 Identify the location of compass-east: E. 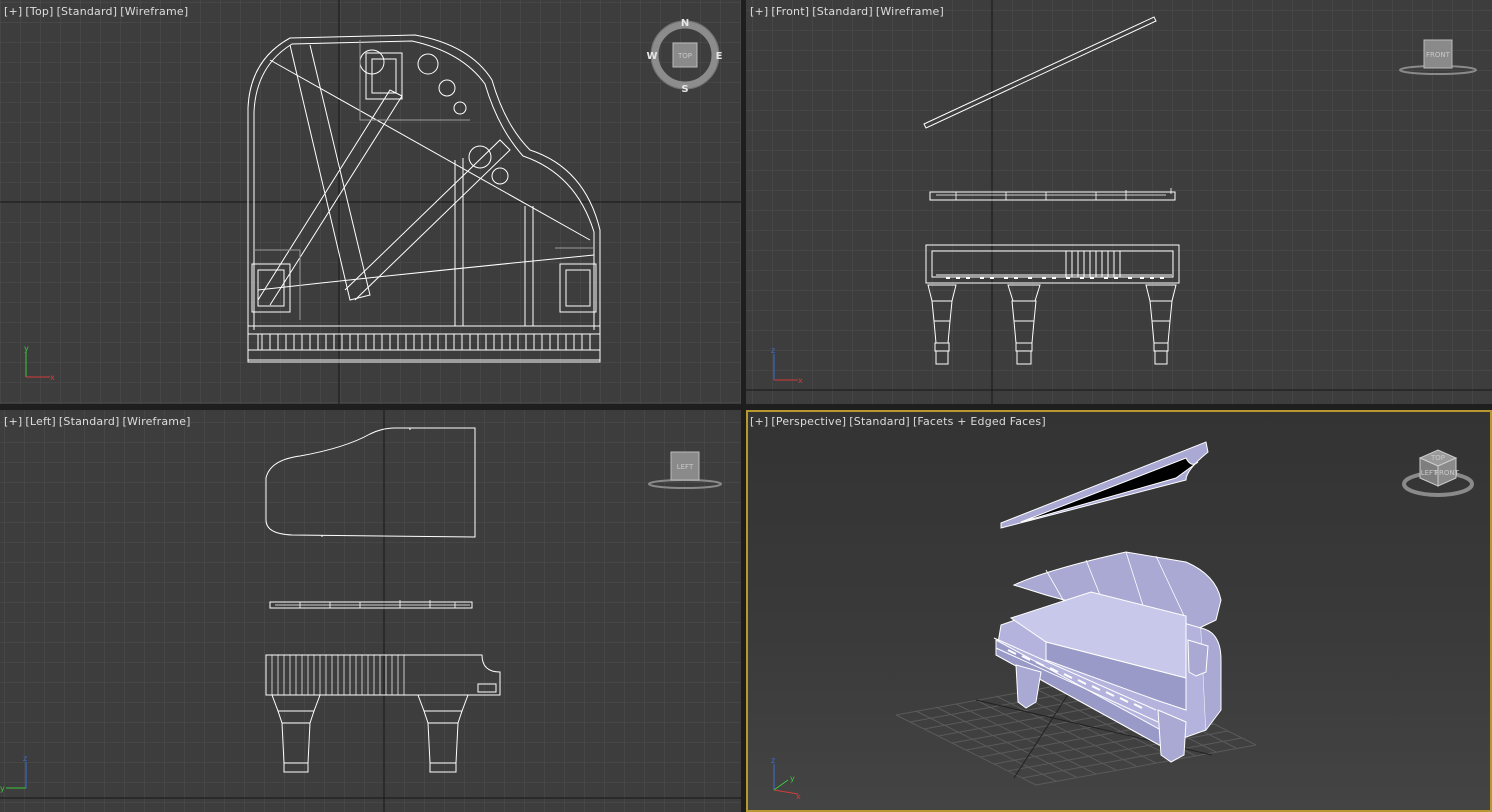
(719, 56).